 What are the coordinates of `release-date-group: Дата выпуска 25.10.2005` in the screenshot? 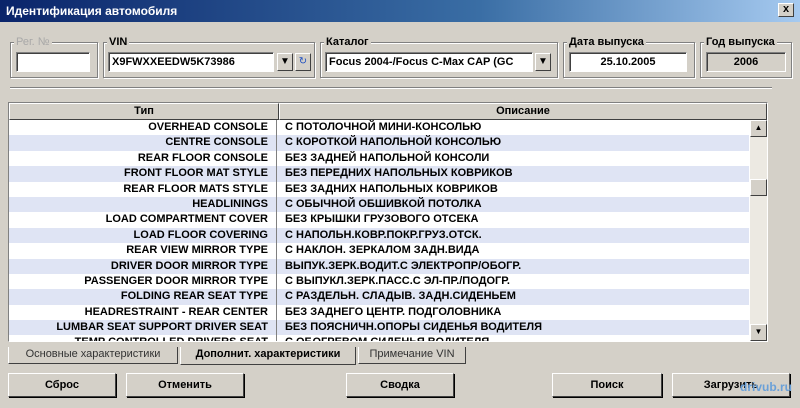 It's located at (629, 57).